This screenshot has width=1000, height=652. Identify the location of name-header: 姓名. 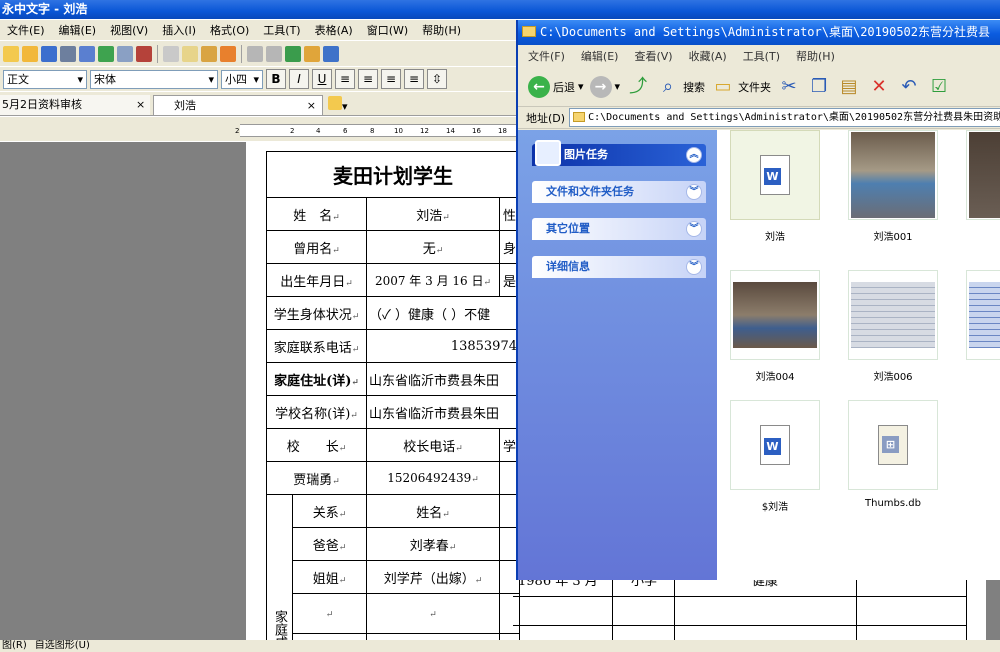
(433, 511).